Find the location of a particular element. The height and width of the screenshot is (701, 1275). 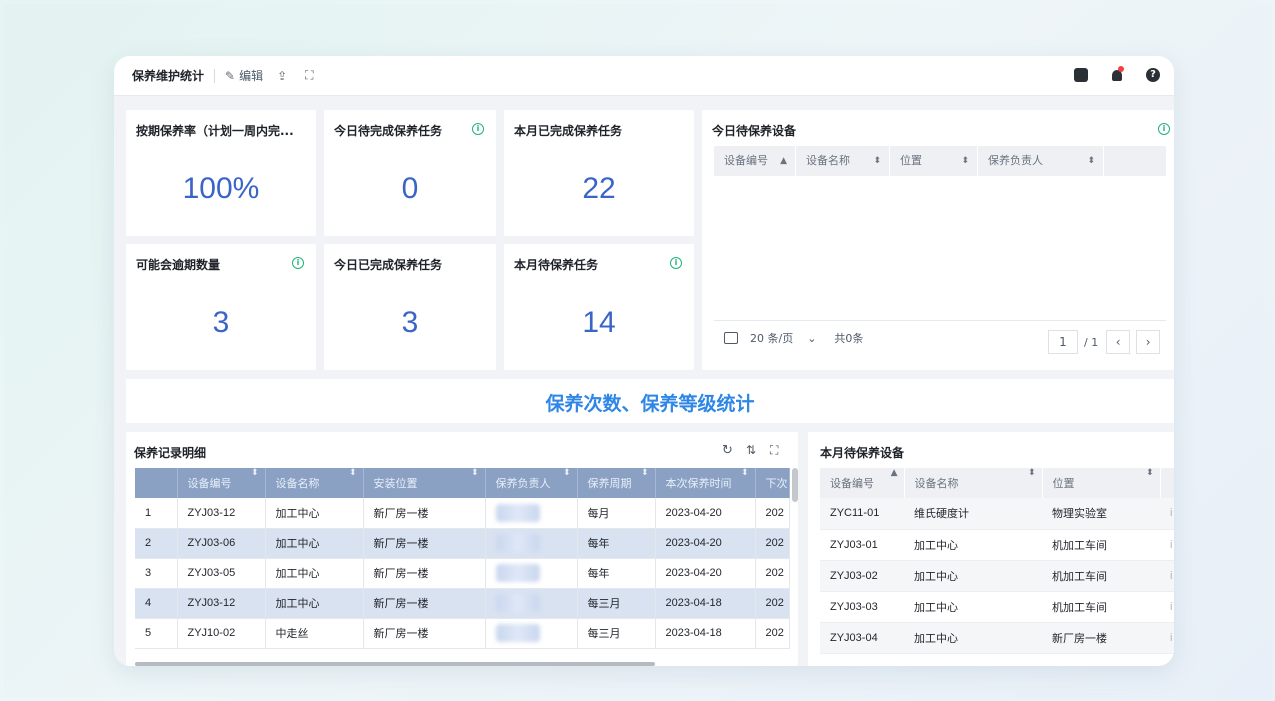

panel-title: 本月待保养设备 is located at coordinates (862, 453).